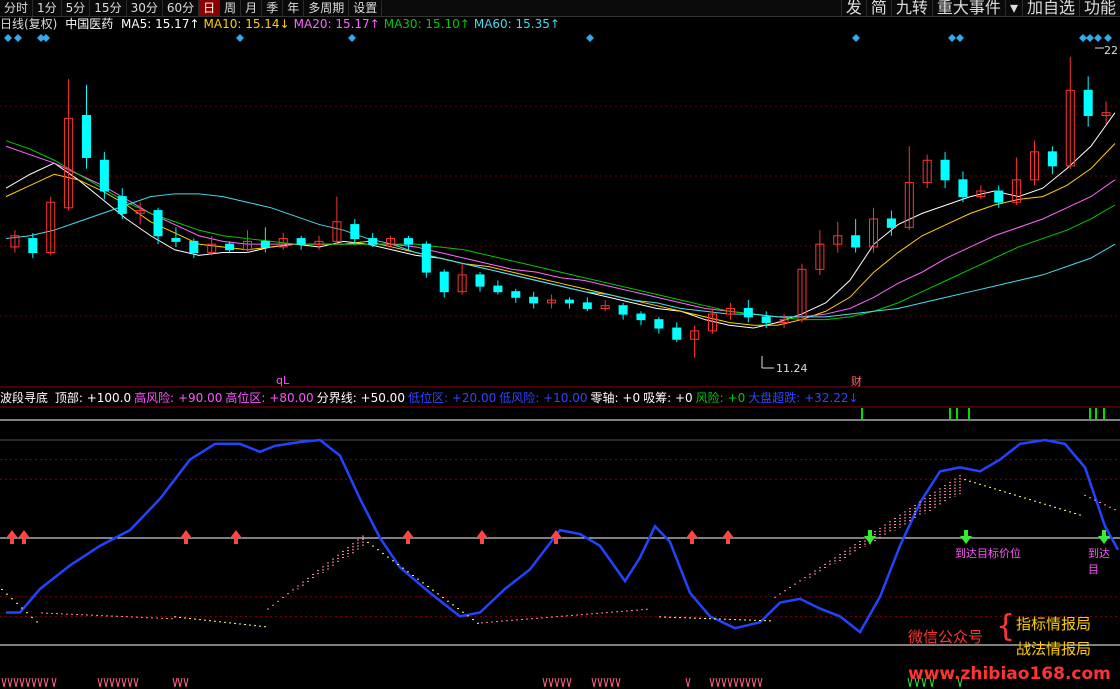 This screenshot has width=1120, height=689. I want to click on indicator-item-6: 零轴: +0, so click(615, 398).